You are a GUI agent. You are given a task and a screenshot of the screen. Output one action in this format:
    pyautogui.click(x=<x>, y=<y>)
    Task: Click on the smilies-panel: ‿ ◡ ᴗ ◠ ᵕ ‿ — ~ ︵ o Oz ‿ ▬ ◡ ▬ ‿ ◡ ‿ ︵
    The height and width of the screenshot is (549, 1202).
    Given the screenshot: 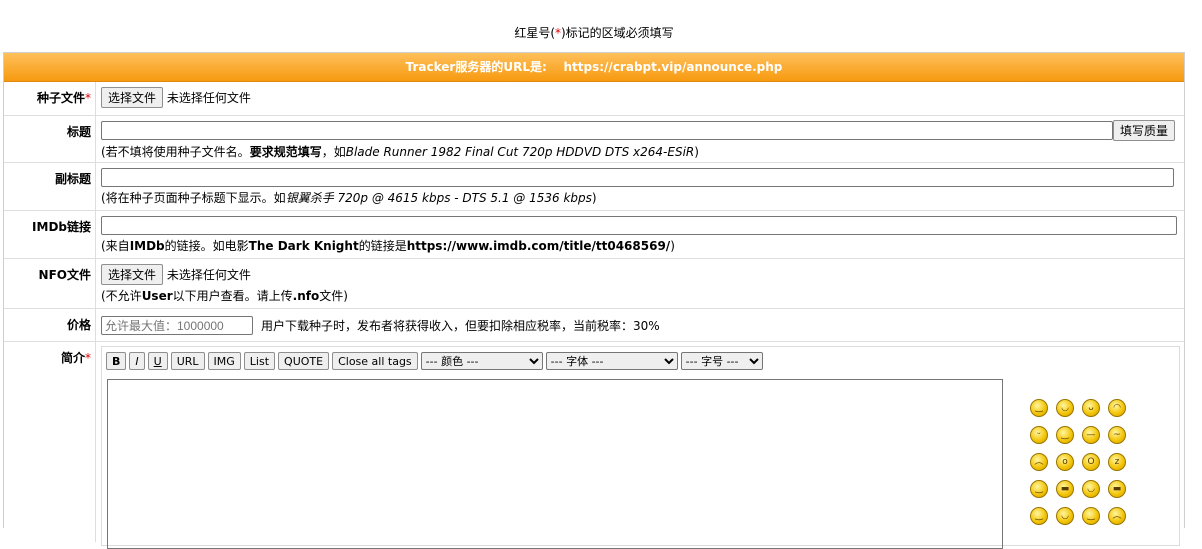 What is the action you would take?
    pyautogui.click(x=1079, y=466)
    